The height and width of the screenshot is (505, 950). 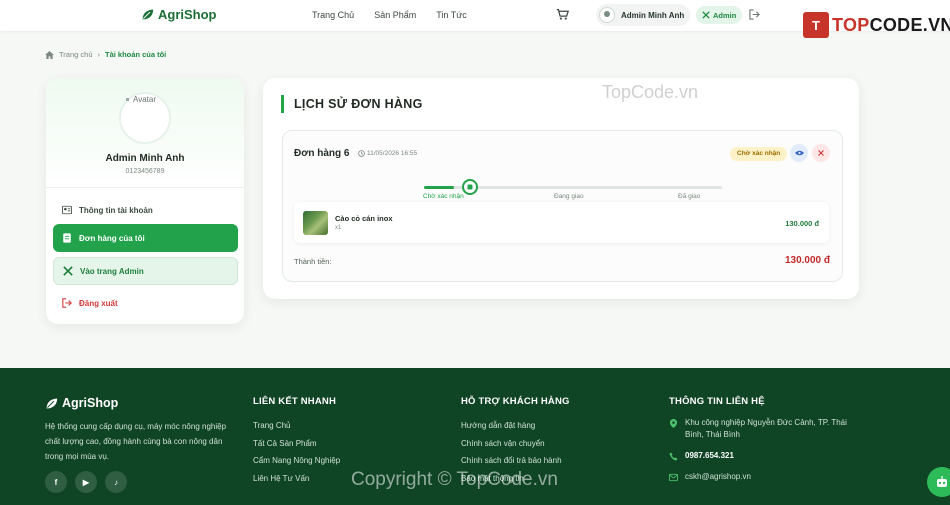 I want to click on cancel-order-button, so click(x=821, y=153).